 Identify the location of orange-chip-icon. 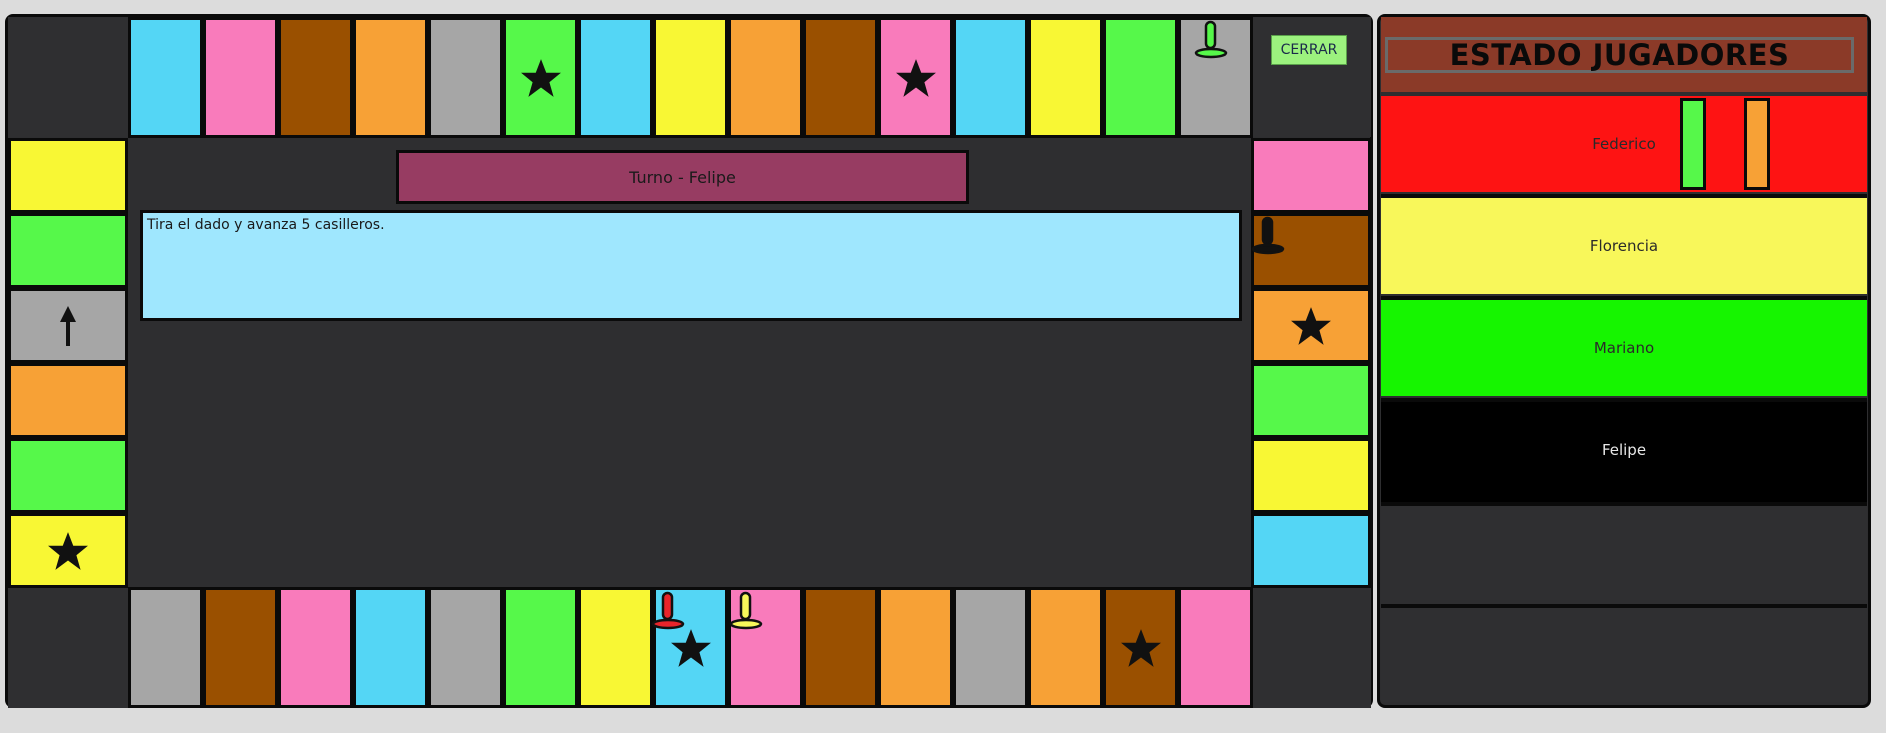
(1757, 144).